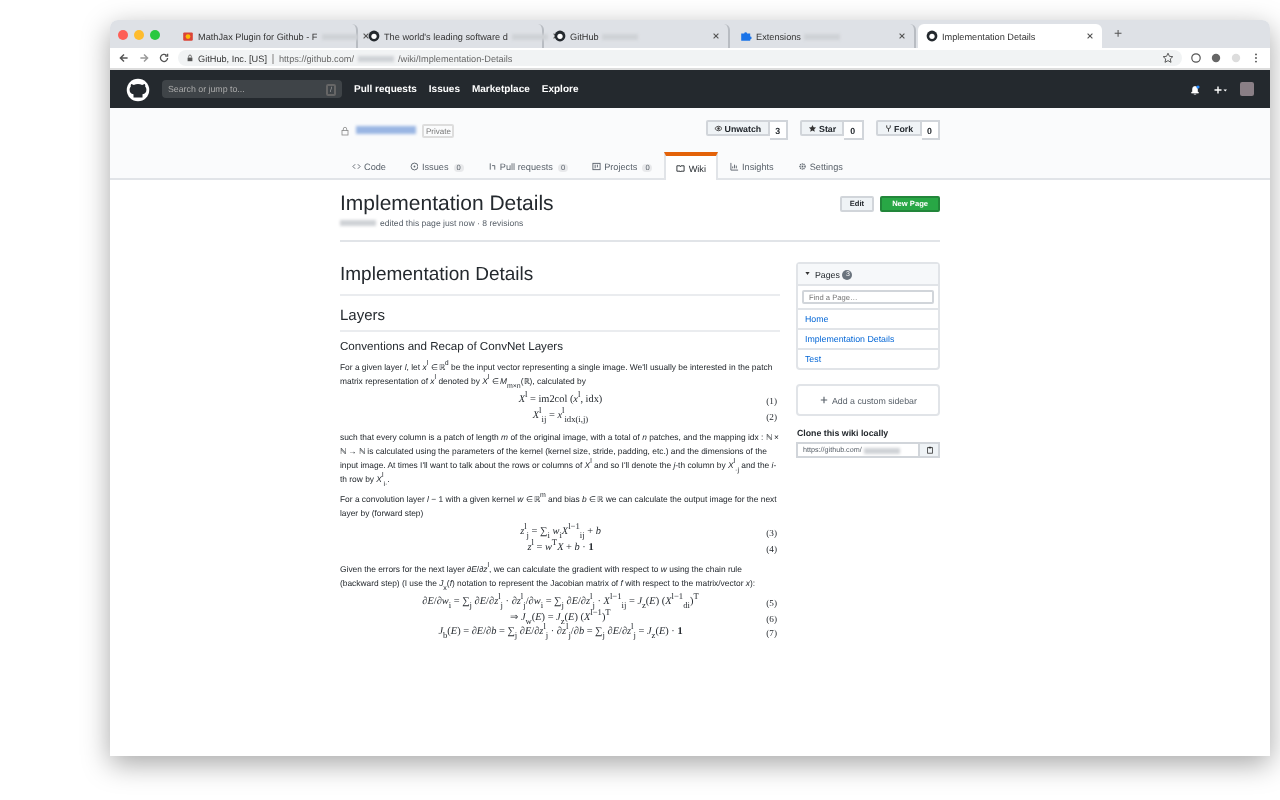 This screenshot has width=1280, height=800. I want to click on octocat-logo-icon, so click(138, 89).